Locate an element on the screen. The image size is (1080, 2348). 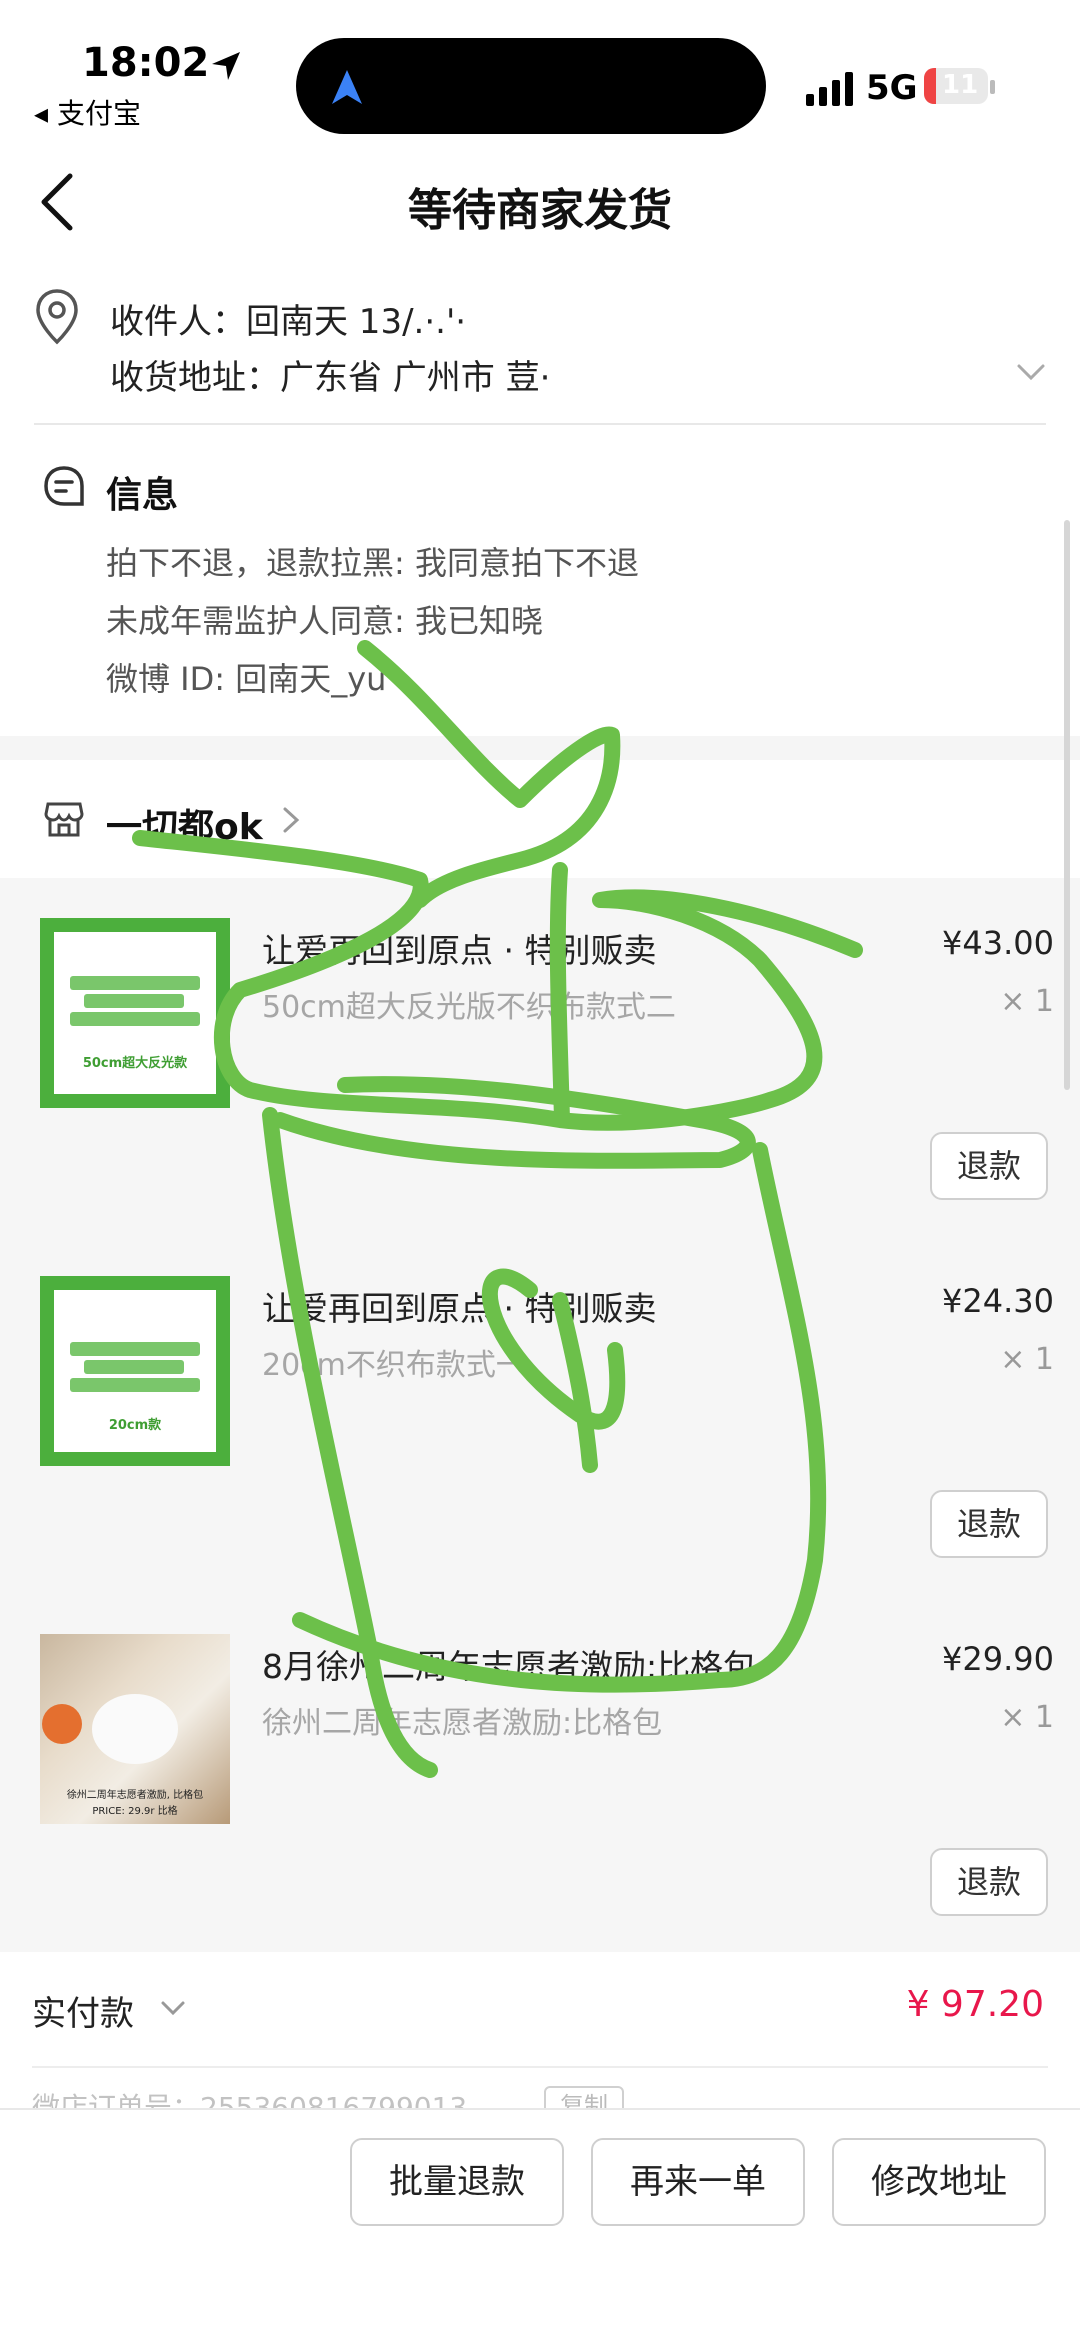
paid-amount: ¥ 97.20 is located at coordinates (975, 2004).